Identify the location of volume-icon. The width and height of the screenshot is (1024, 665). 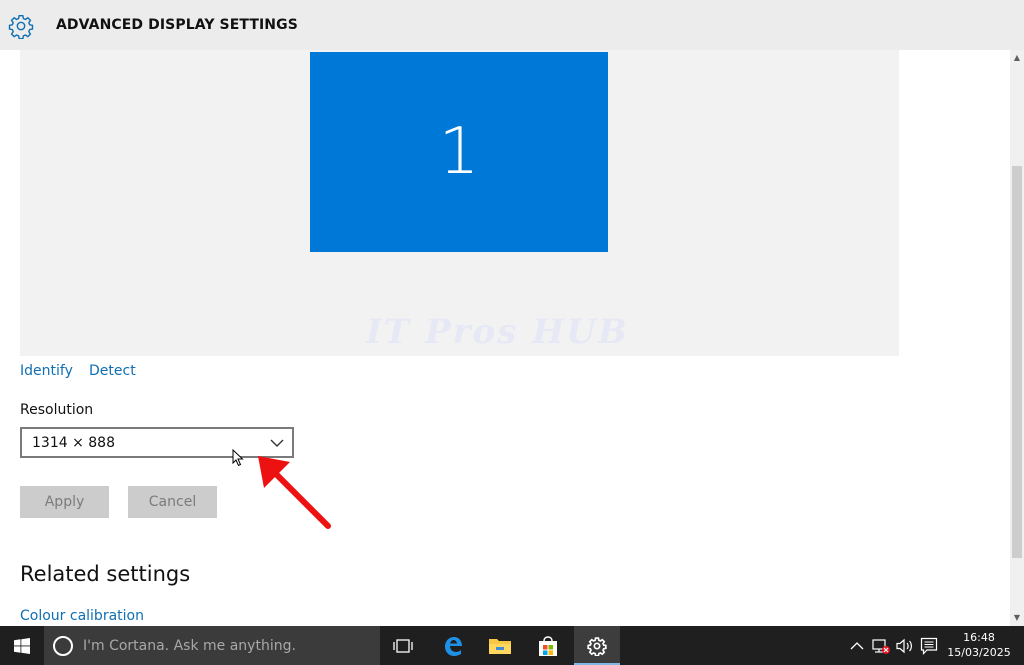
(904, 646).